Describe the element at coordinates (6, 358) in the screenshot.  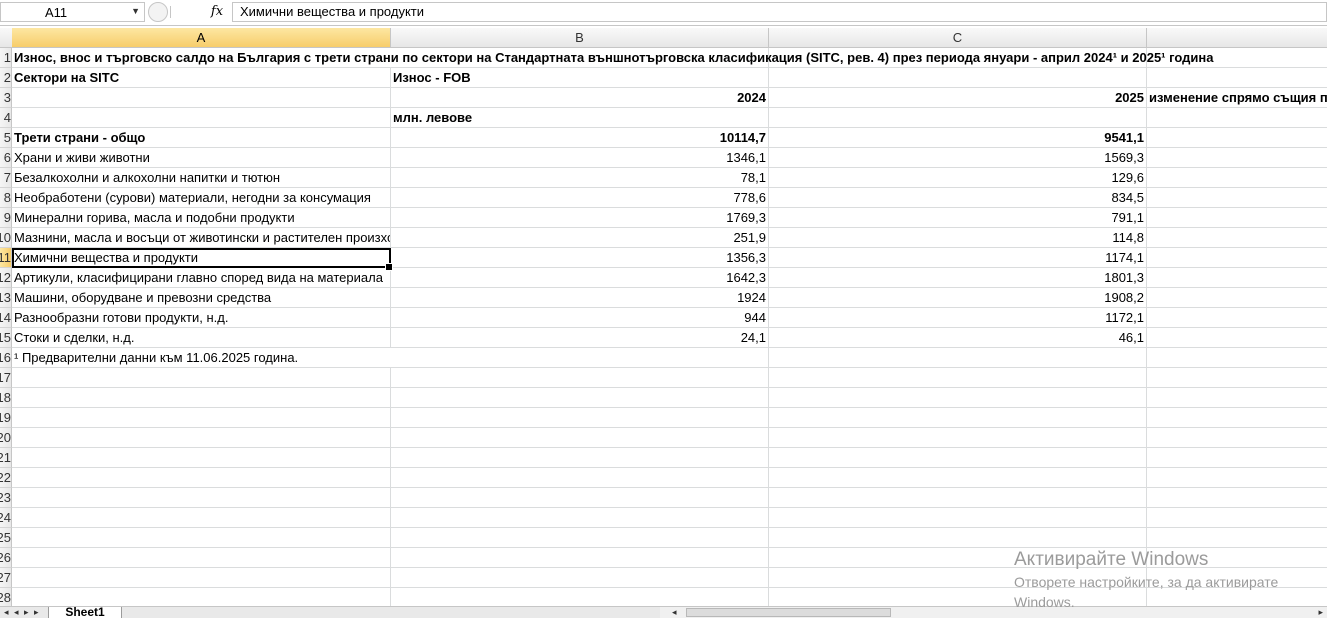
I see `row-header: 16` at that location.